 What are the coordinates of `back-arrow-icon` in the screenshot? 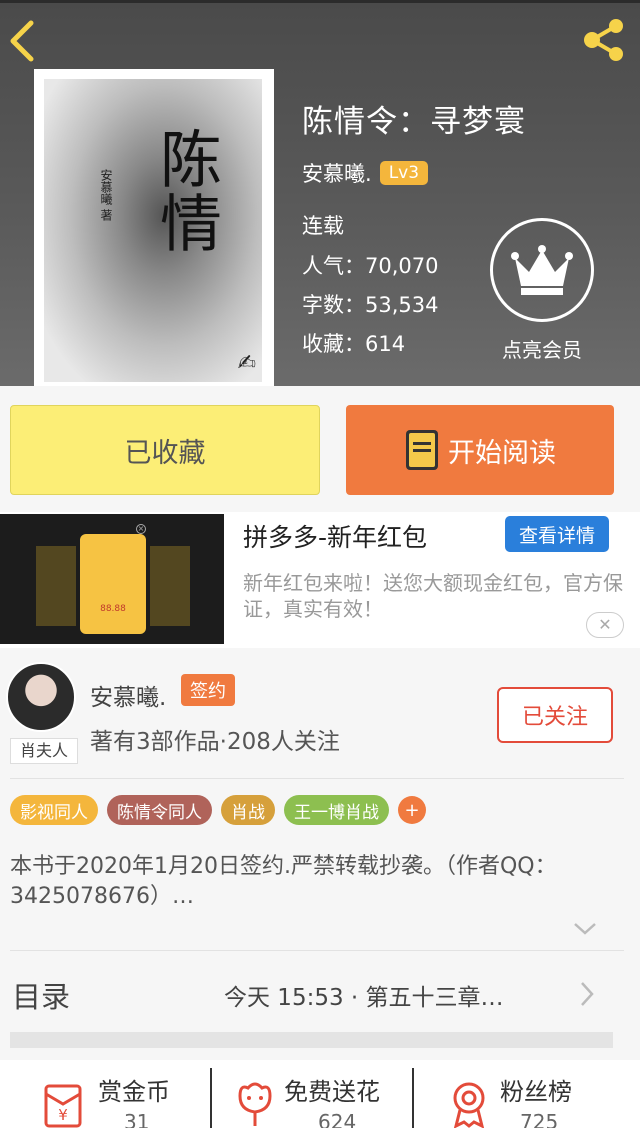 It's located at (22, 41).